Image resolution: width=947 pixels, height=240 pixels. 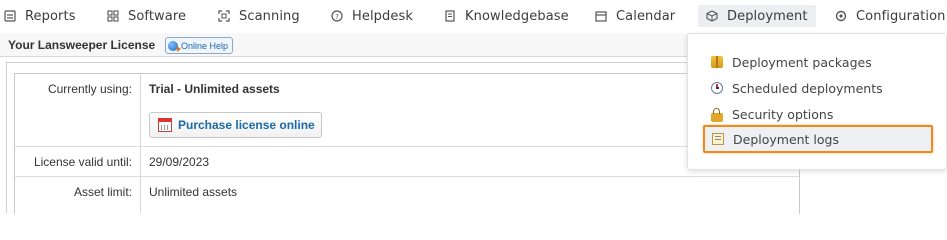 What do you see at coordinates (174, 46) in the screenshot?
I see `online-help-icon` at bounding box center [174, 46].